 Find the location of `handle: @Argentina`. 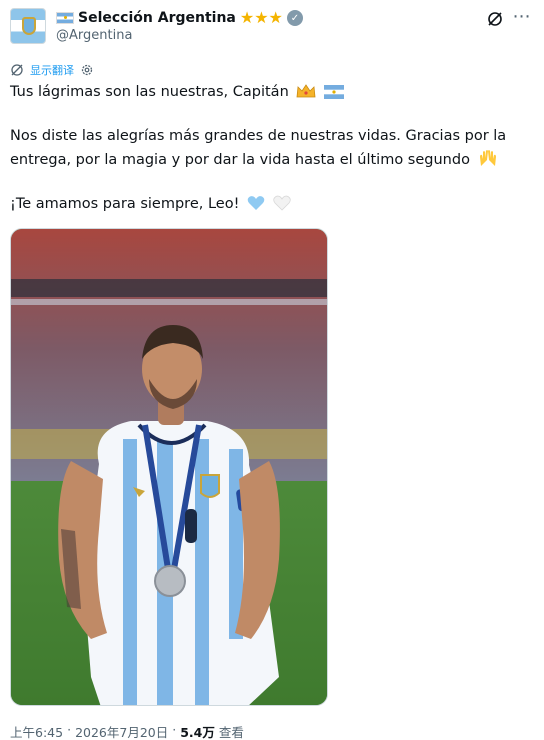

handle: @Argentina is located at coordinates (94, 35).